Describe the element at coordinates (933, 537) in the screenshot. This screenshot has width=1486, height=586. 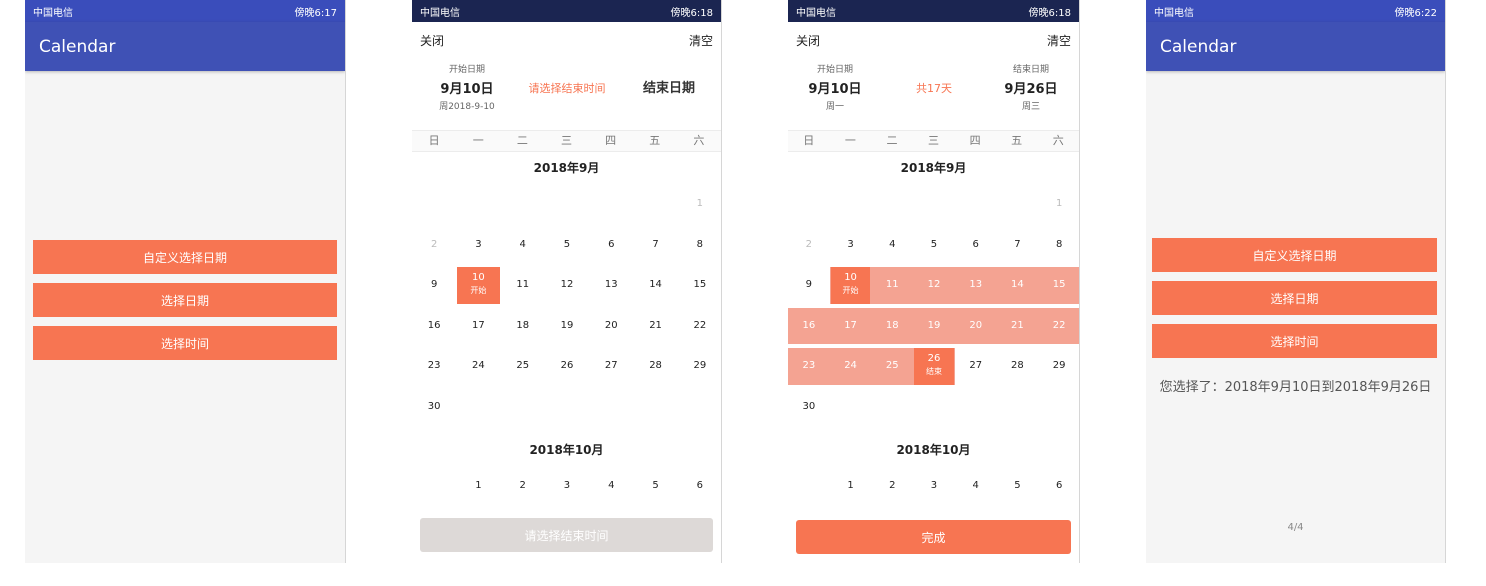
I see `done-button: 完成` at that location.